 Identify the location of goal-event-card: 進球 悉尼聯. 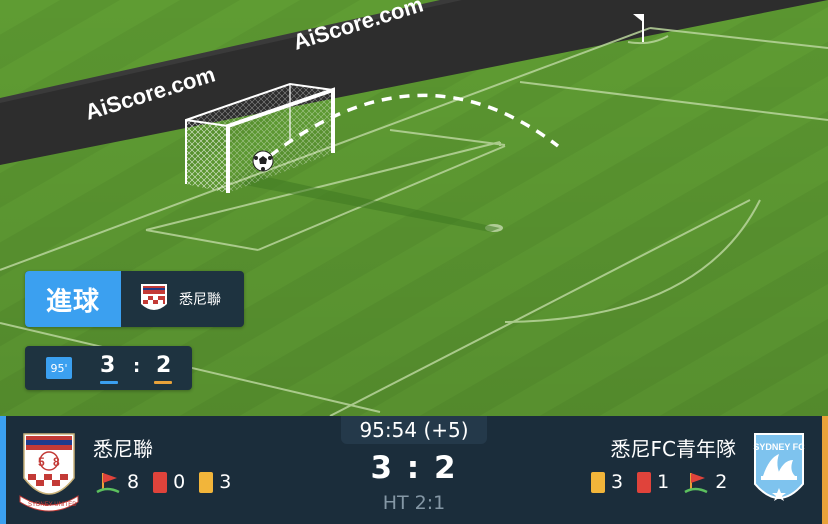
(134, 299).